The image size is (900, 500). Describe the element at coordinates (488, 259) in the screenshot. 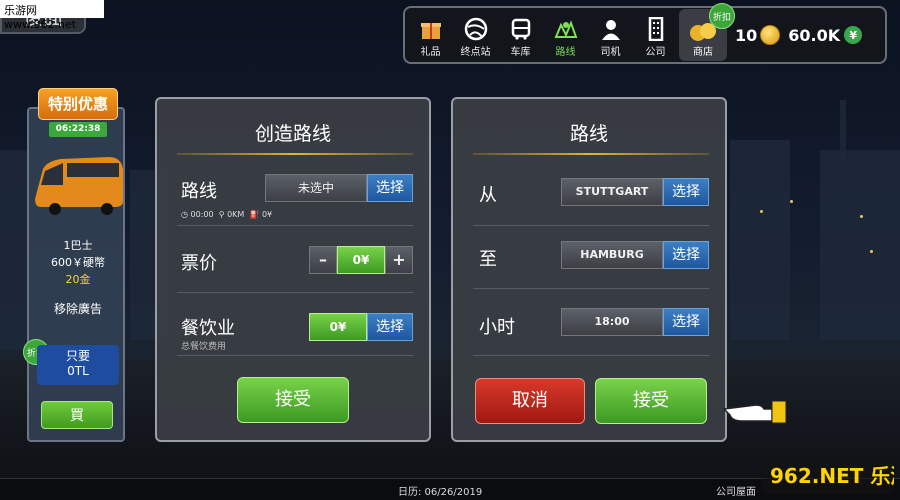

I see `to-label: 至` at that location.